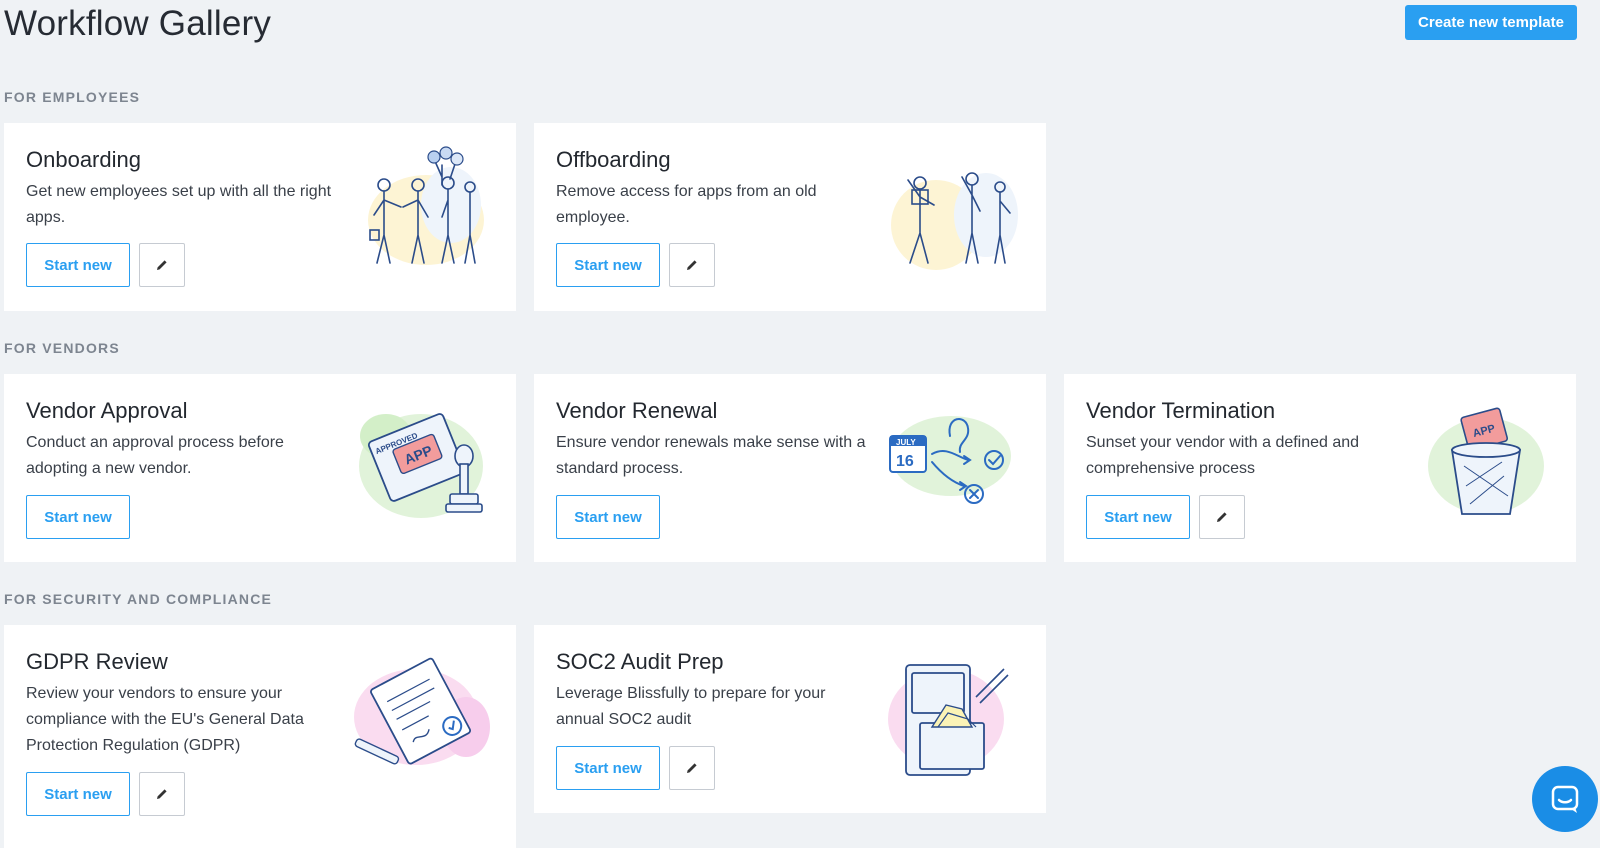 The width and height of the screenshot is (1600, 848). What do you see at coordinates (107, 410) in the screenshot?
I see `card-title: Vendor Approval` at bounding box center [107, 410].